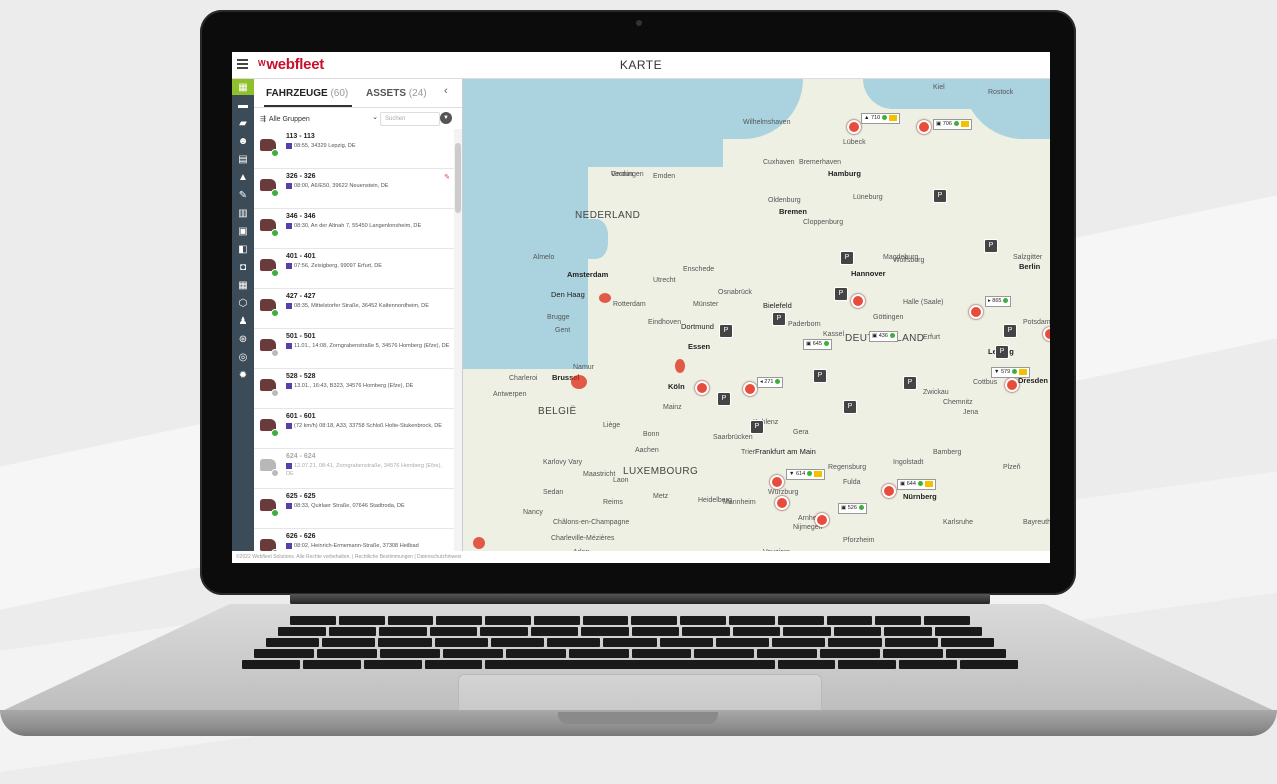  What do you see at coordinates (368, 266) in the screenshot?
I see `vehicle-address: 07:56, Zeisigberg, 99097 Erfurt, DE` at bounding box center [368, 266].